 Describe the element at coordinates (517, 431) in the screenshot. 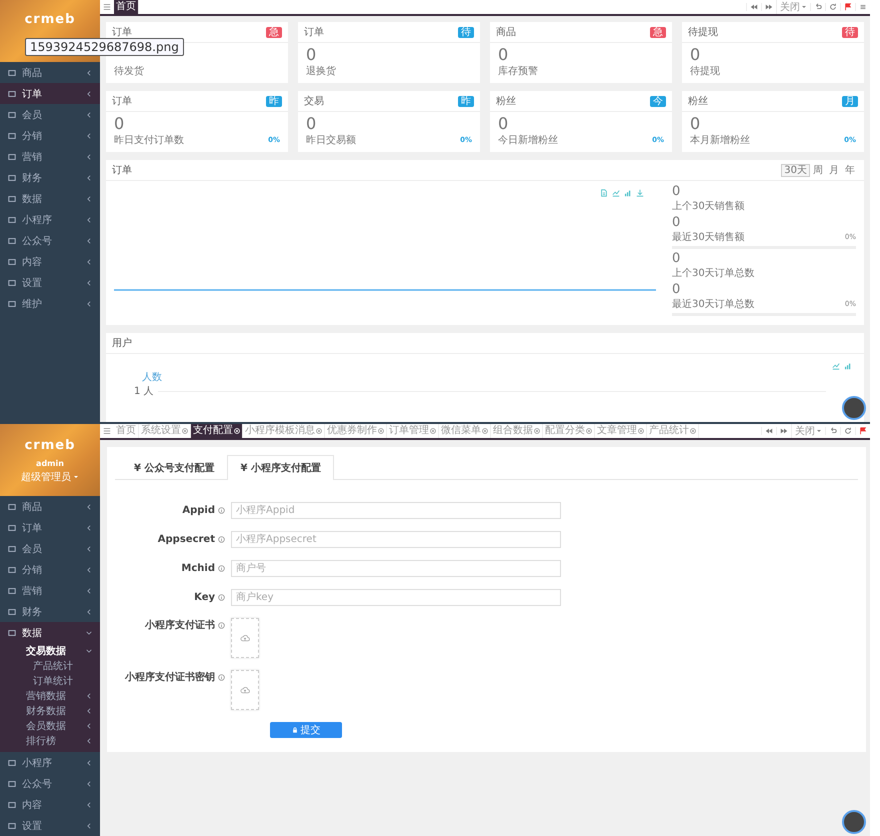

I see `page-tab: 组合数据` at that location.